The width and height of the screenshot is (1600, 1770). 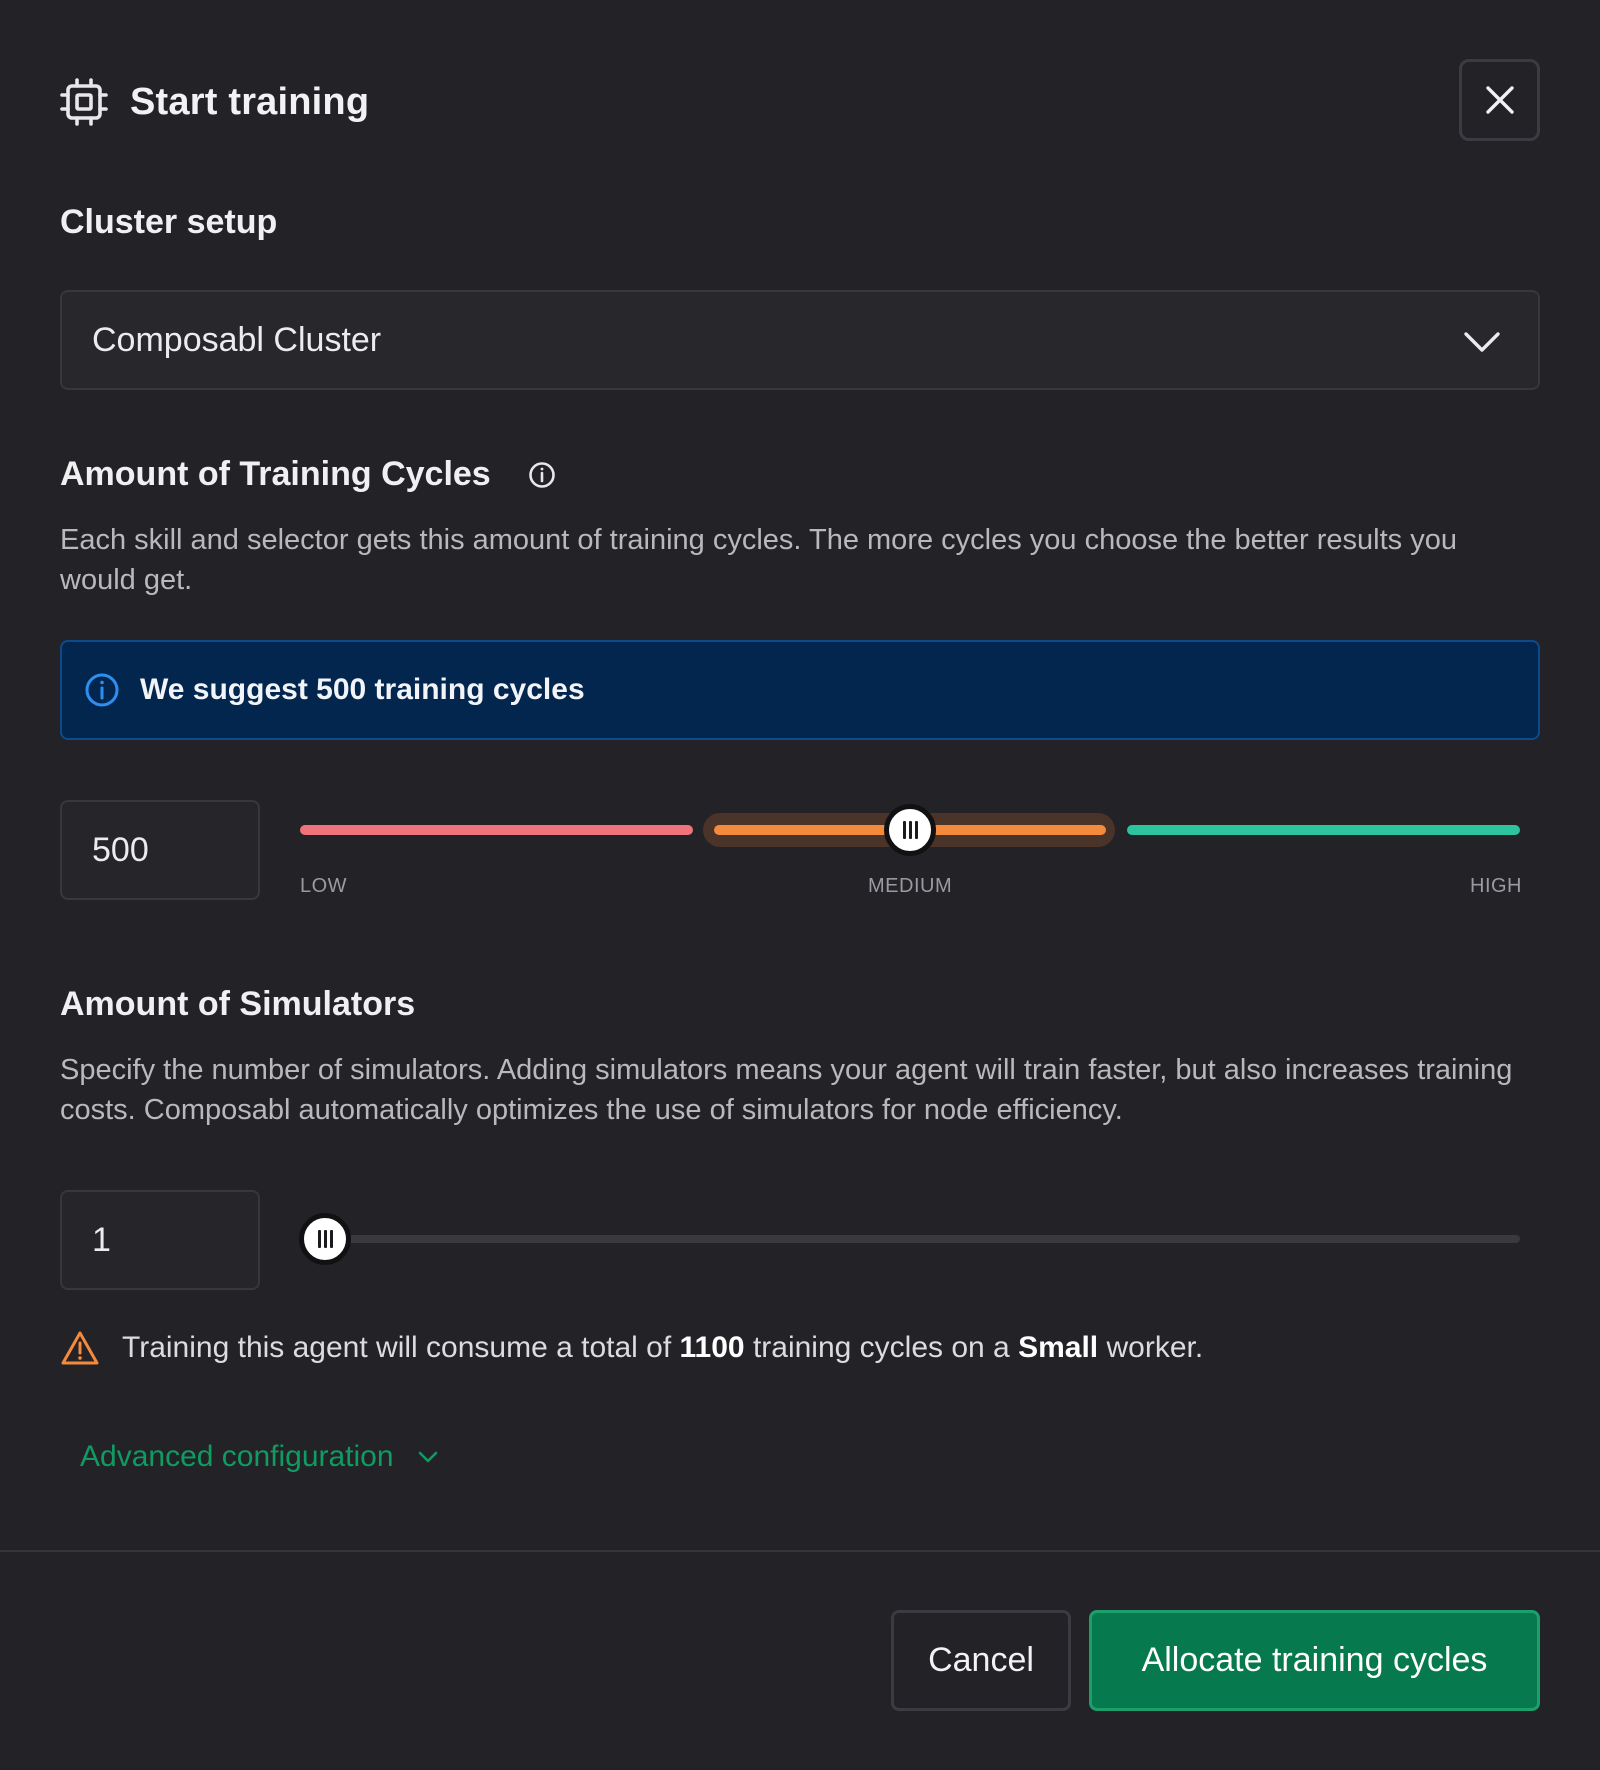 What do you see at coordinates (910, 886) in the screenshot?
I see `slider-label-medium: MEDIUM` at bounding box center [910, 886].